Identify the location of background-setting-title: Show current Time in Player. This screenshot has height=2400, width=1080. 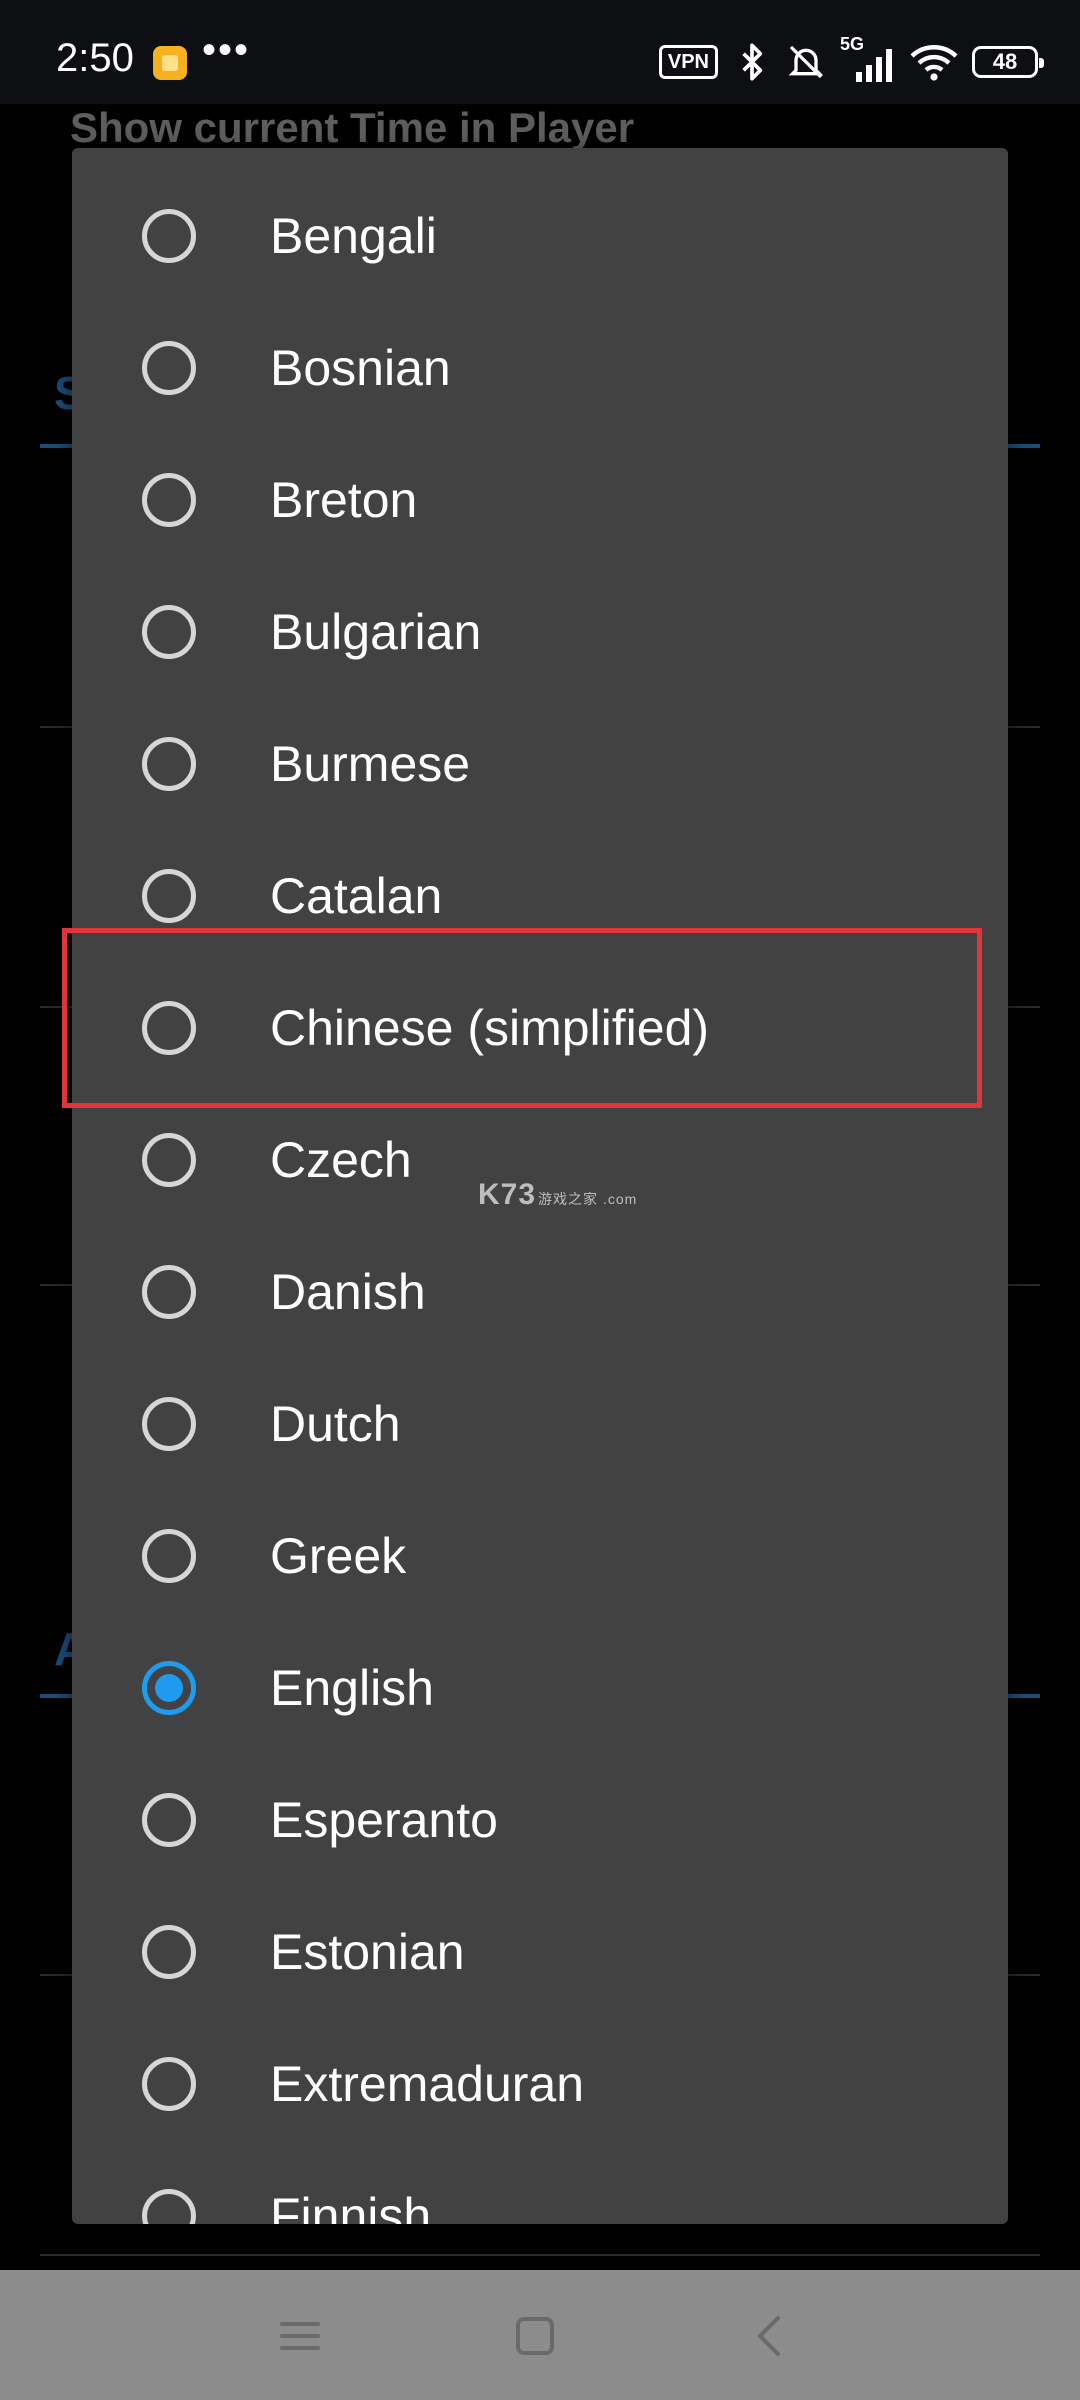
(352, 127).